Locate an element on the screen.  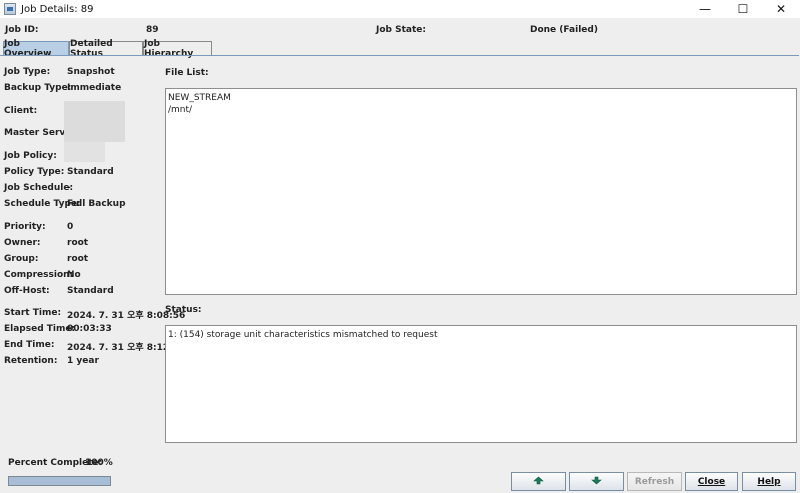
client-label: Client: is located at coordinates (21, 111).